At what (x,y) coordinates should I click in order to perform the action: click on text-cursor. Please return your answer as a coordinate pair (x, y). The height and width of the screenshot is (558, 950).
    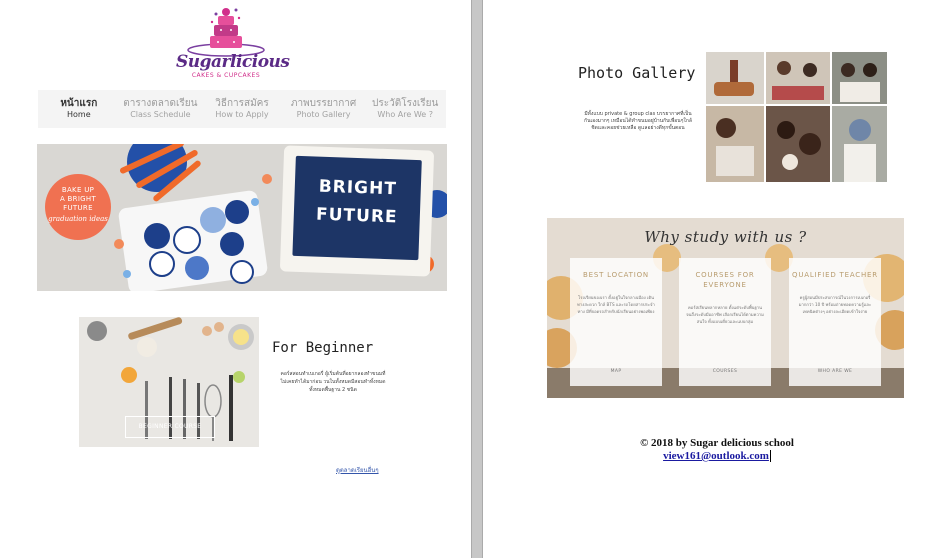
    Looking at the image, I should click on (770, 456).